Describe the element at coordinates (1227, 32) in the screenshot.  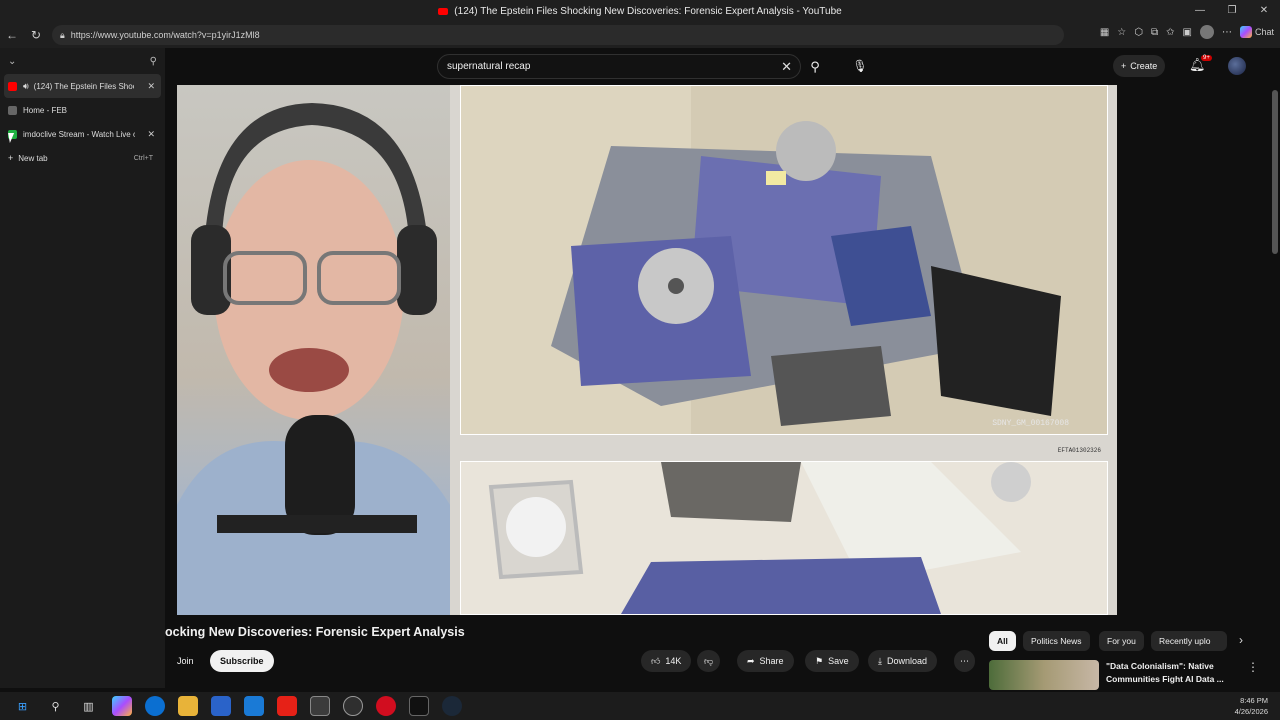
I see `more-options-icon: ⋯` at that location.